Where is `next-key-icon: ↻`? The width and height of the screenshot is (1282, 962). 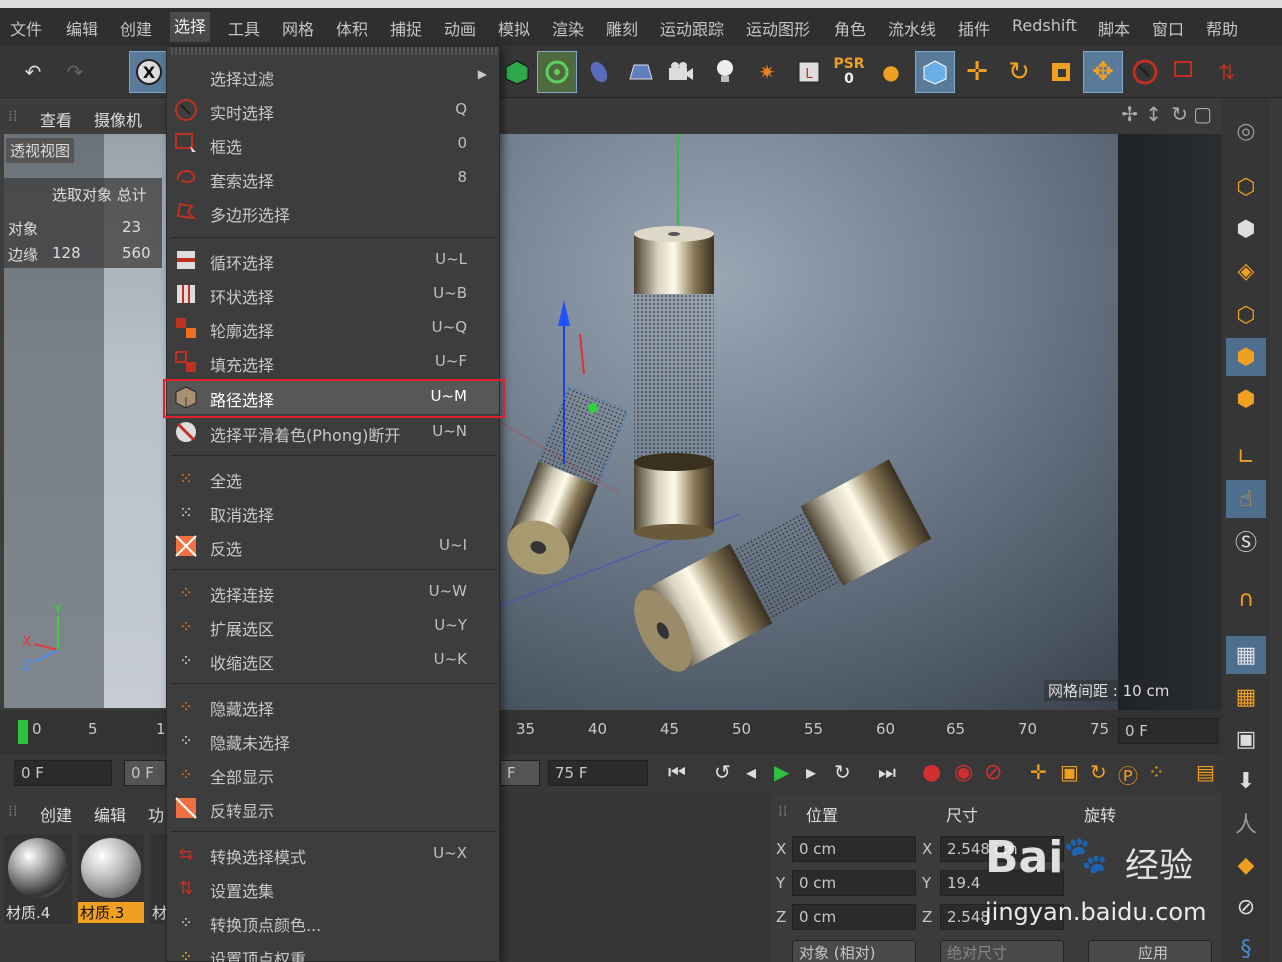
next-key-icon: ↻ is located at coordinates (842, 772).